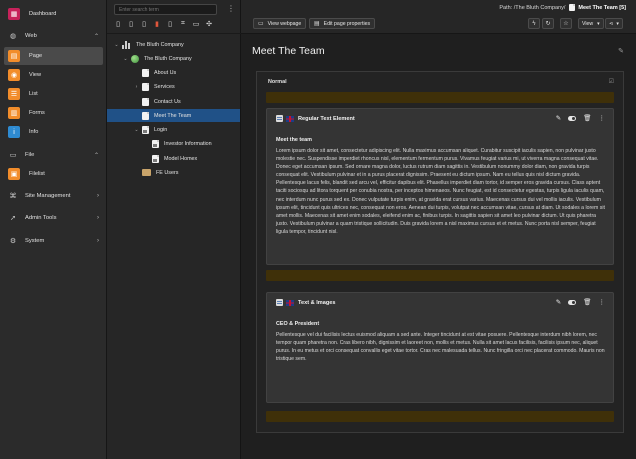 The width and height of the screenshot is (636, 459). What do you see at coordinates (279, 118) in the screenshot?
I see `text-element-icon` at bounding box center [279, 118].